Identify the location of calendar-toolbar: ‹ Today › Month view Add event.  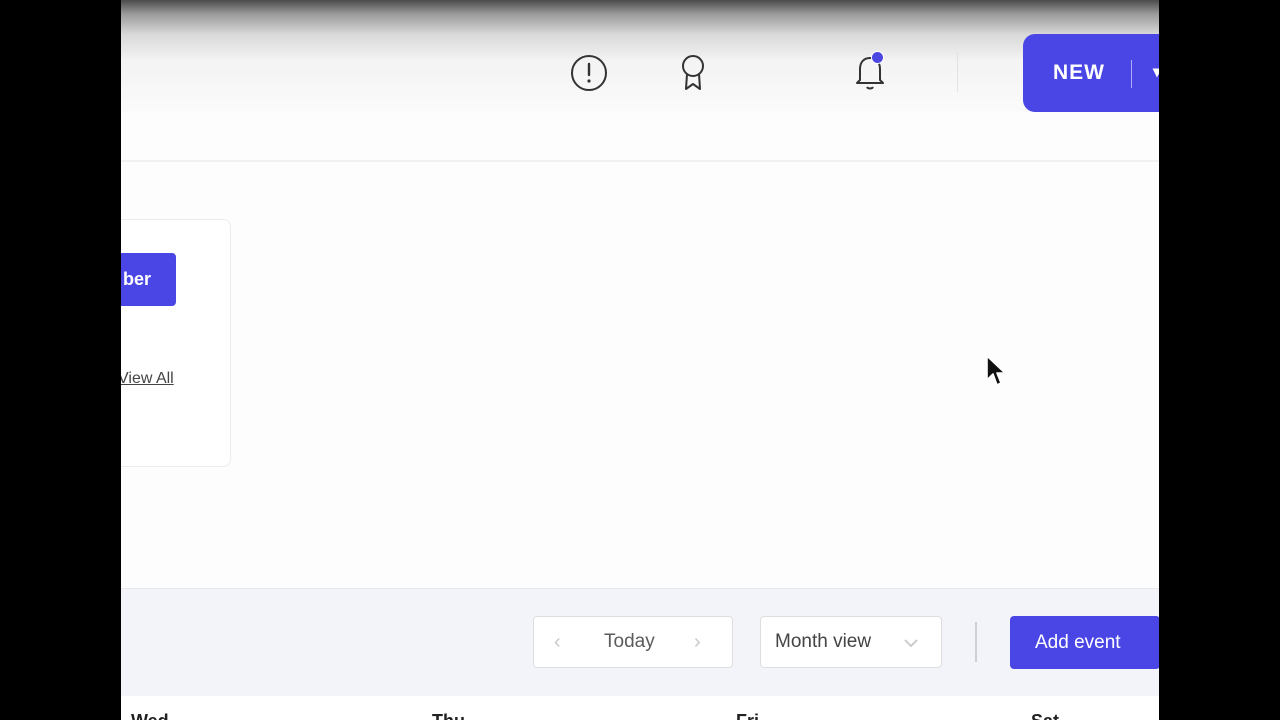
(640, 642).